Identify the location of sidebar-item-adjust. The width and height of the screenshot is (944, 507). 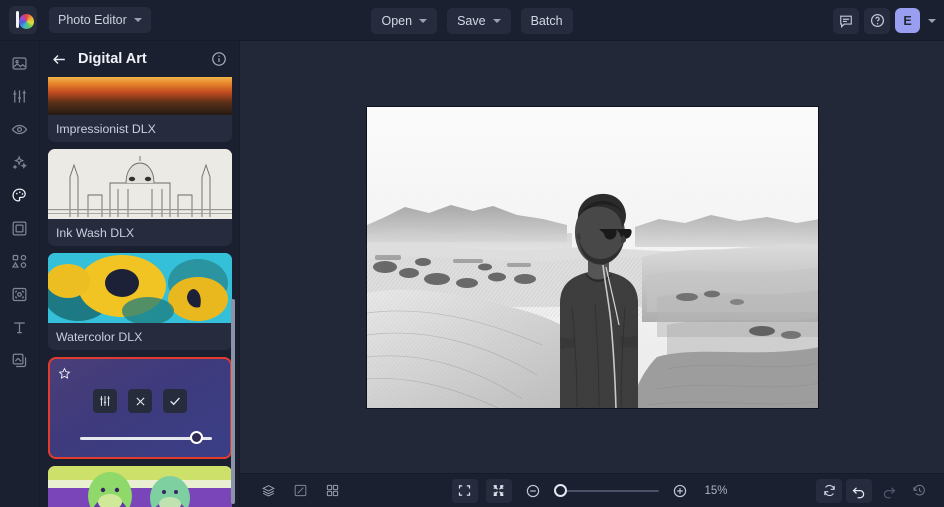
(20, 96).